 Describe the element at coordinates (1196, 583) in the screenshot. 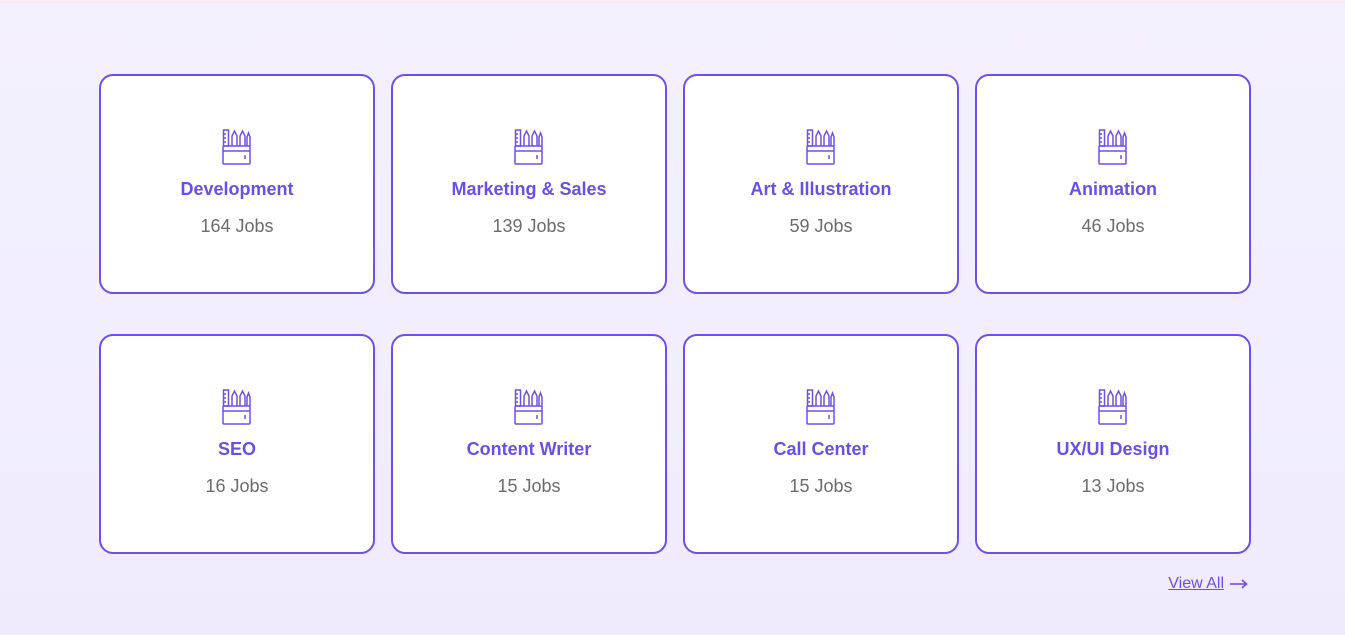

I see `view-all-label: View All` at that location.